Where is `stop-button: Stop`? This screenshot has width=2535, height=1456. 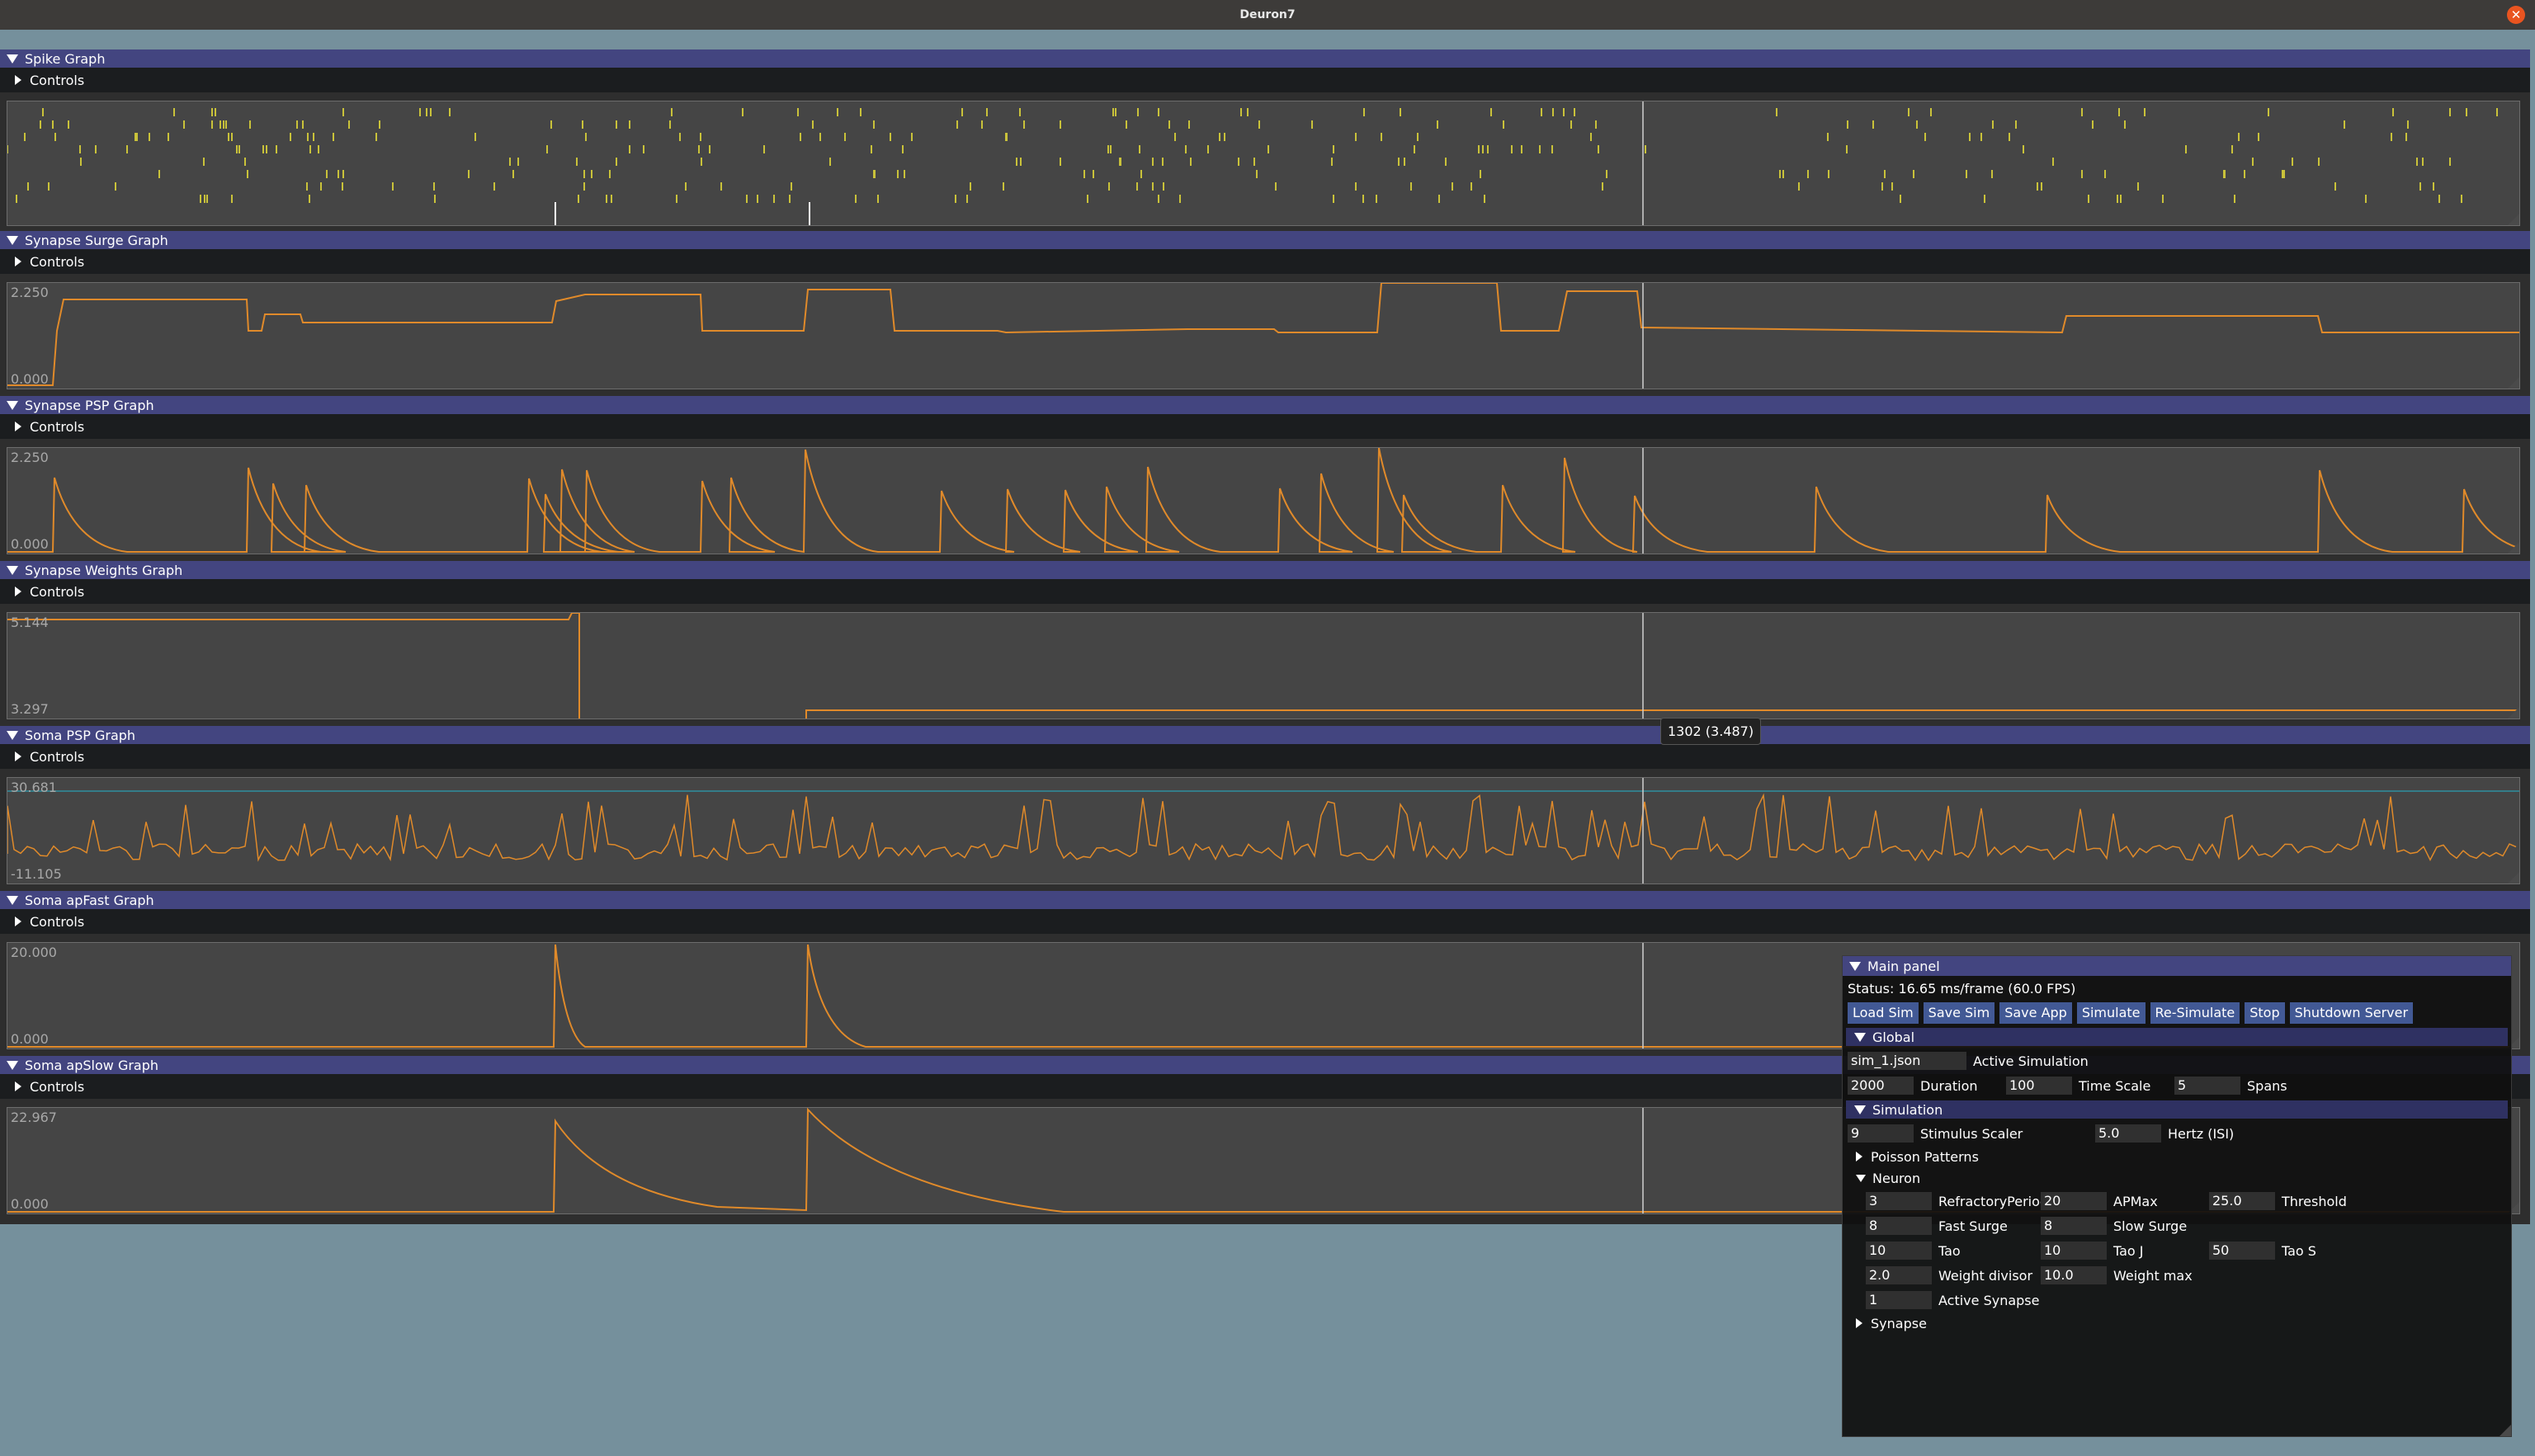 stop-button: Stop is located at coordinates (2265, 1013).